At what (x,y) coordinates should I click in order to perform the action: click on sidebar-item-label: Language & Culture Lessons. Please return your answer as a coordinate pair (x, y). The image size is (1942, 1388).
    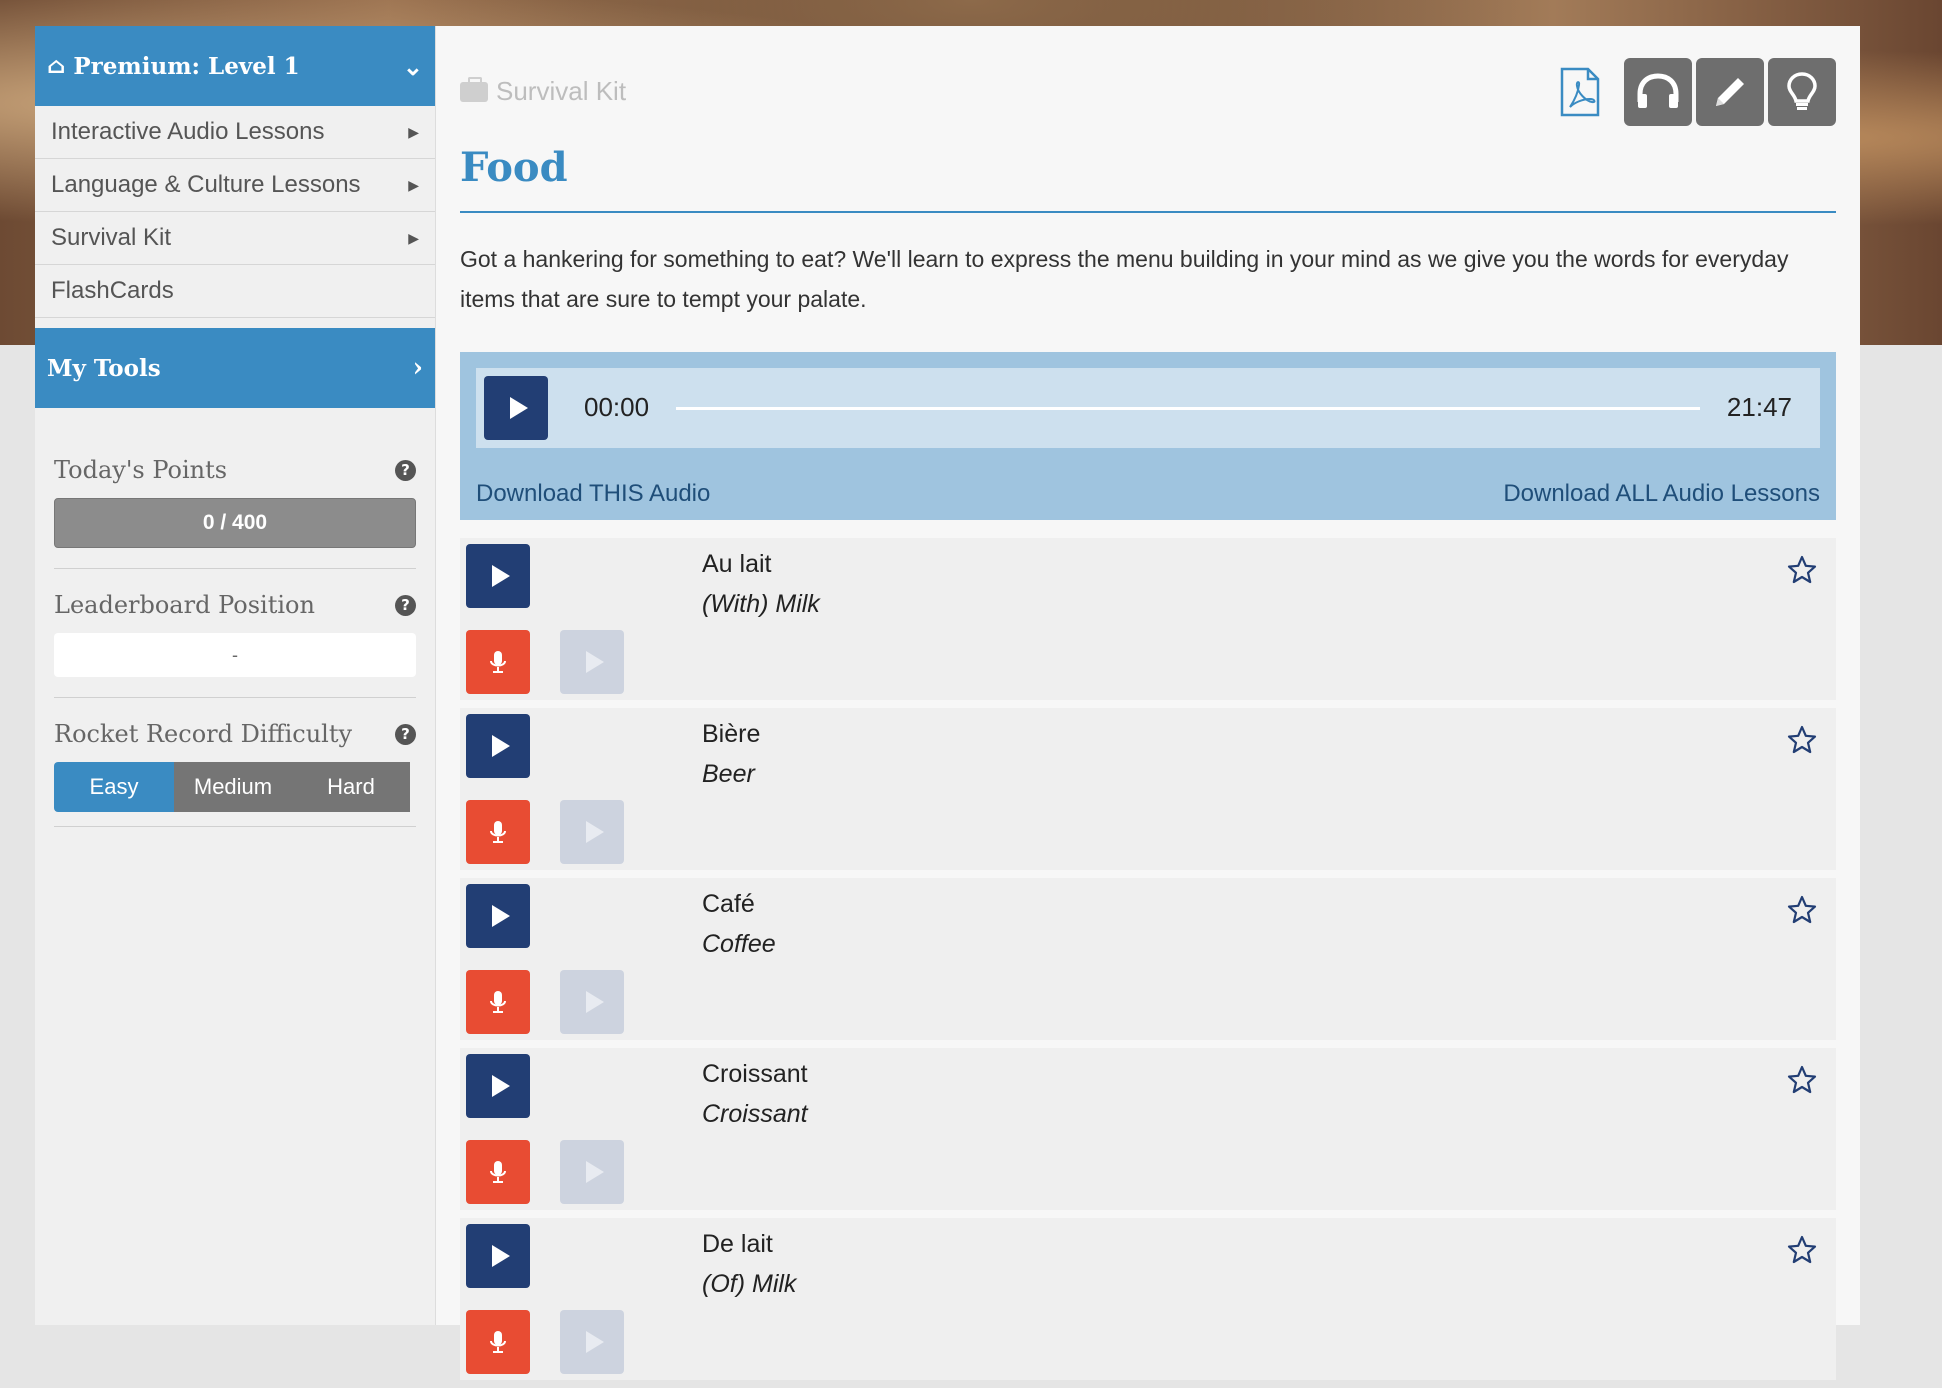
    Looking at the image, I should click on (206, 184).